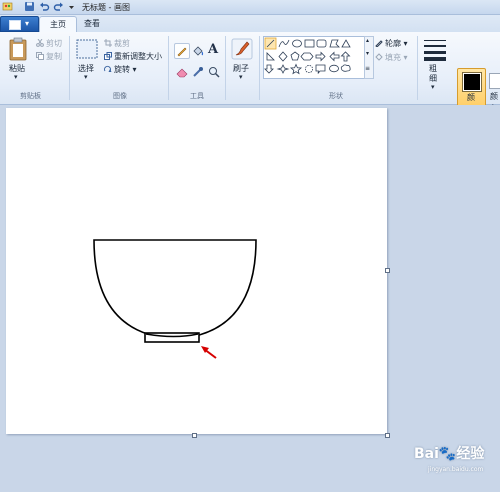  What do you see at coordinates (58, 24) in the screenshot?
I see `tab-home: 主页` at bounding box center [58, 24].